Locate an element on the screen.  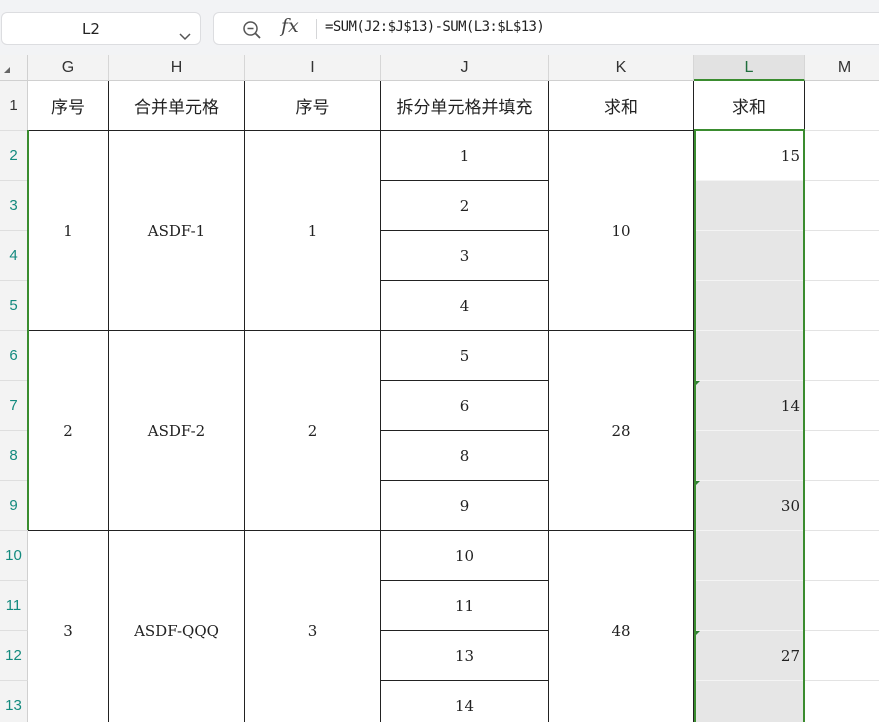
split-cell: 11 is located at coordinates (465, 606).